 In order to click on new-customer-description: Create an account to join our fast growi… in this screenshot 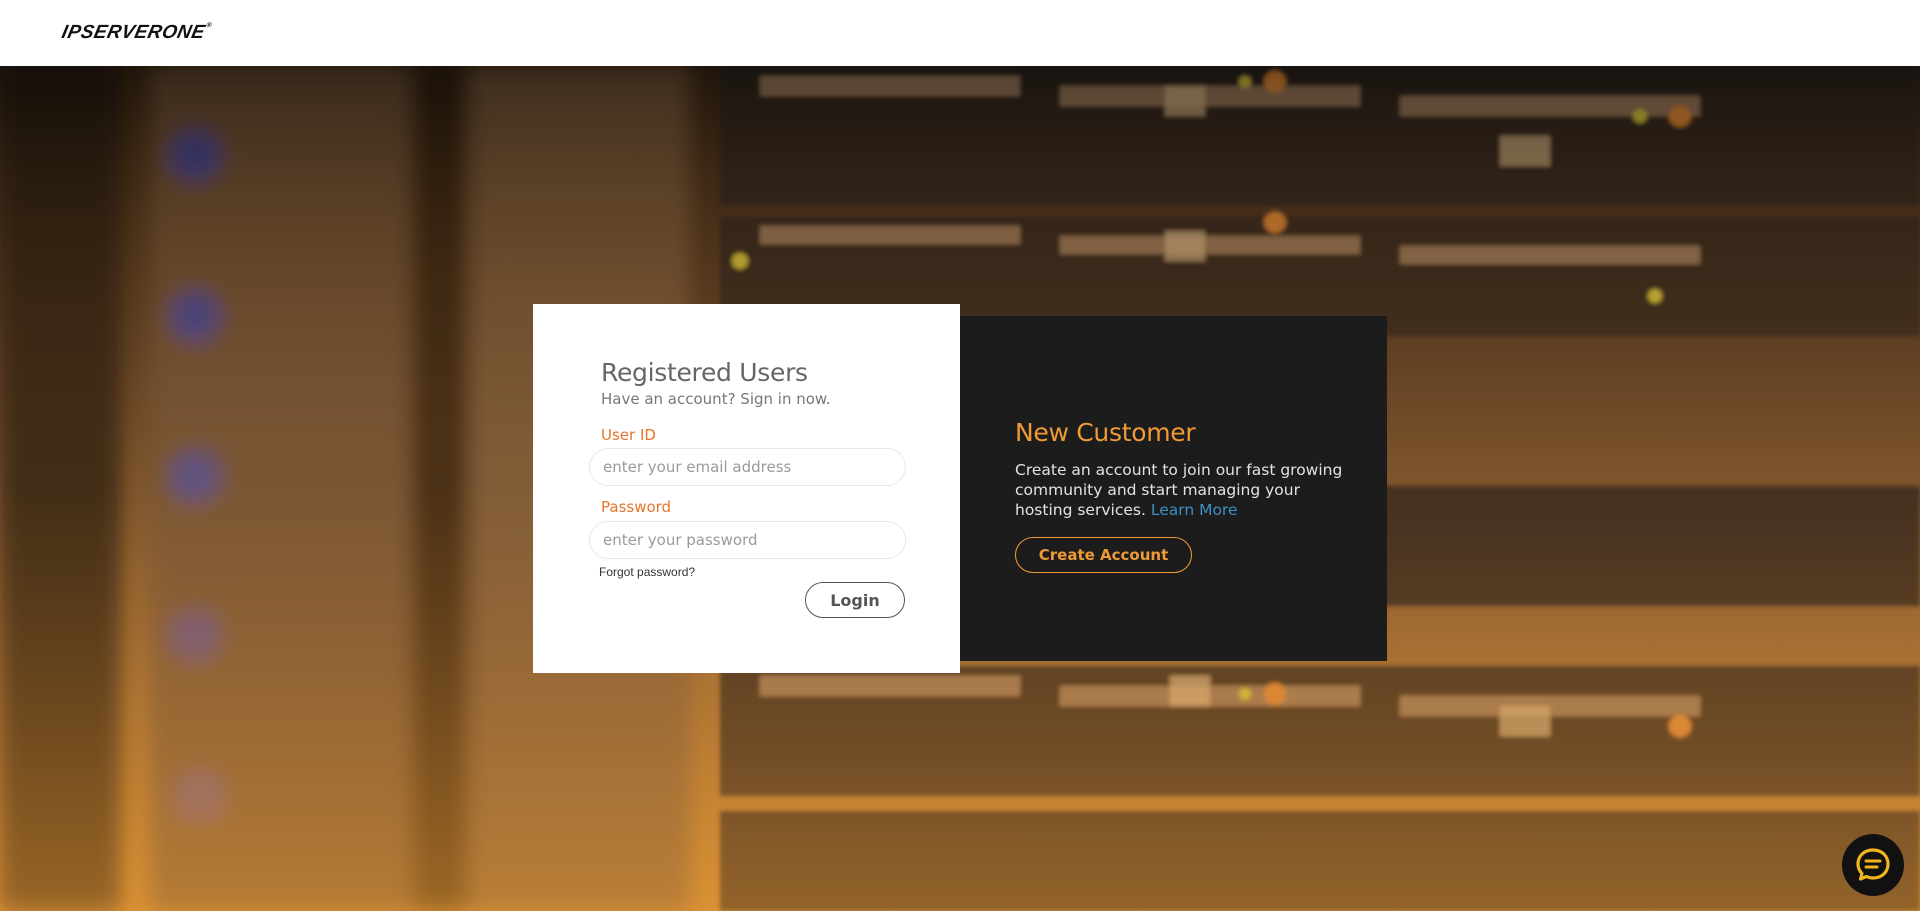, I will do `click(1179, 490)`.